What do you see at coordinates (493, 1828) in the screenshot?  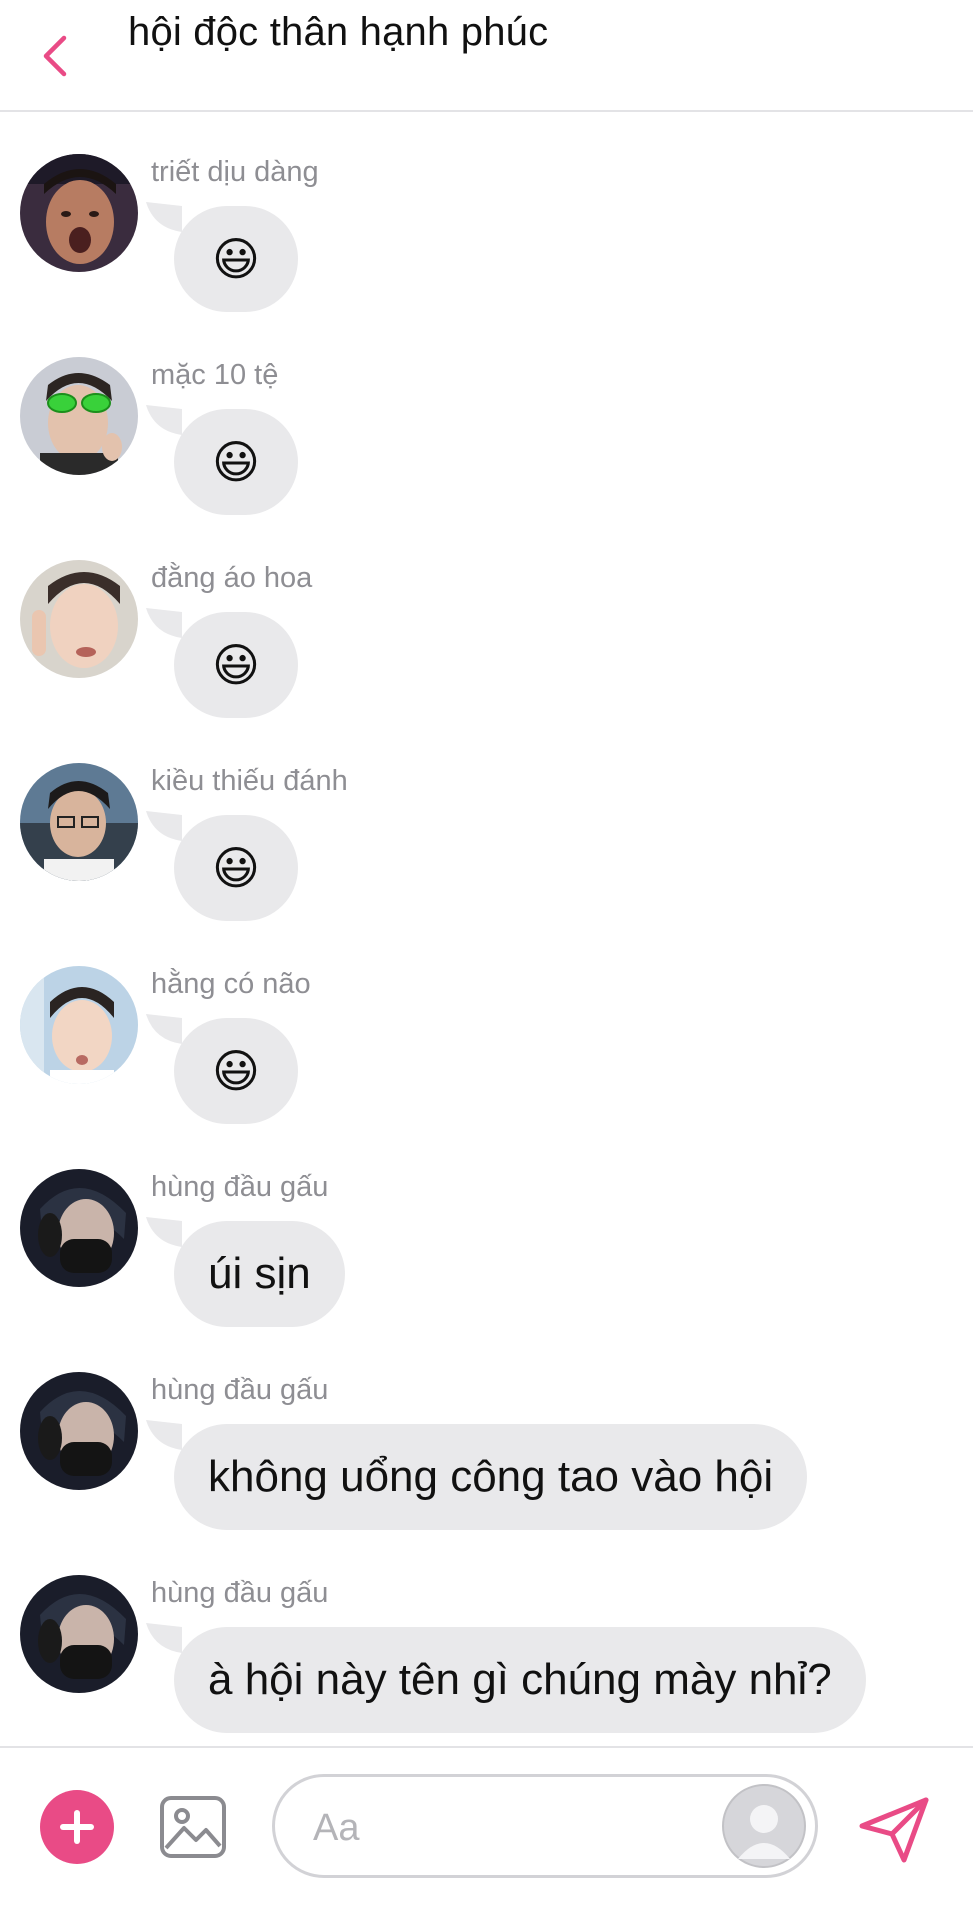 I see `message-input` at bounding box center [493, 1828].